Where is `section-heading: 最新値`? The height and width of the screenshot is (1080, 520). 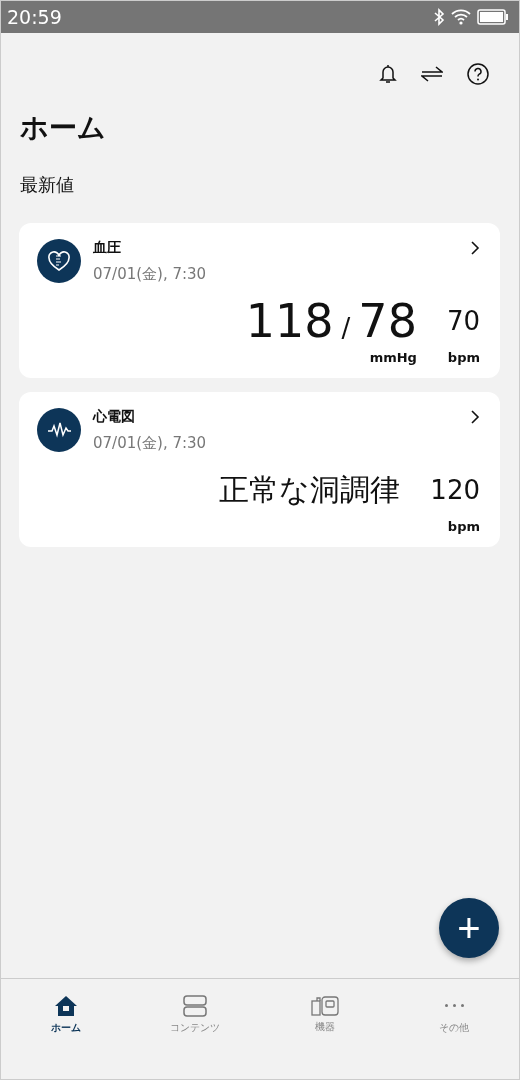 section-heading: 最新値 is located at coordinates (47, 185).